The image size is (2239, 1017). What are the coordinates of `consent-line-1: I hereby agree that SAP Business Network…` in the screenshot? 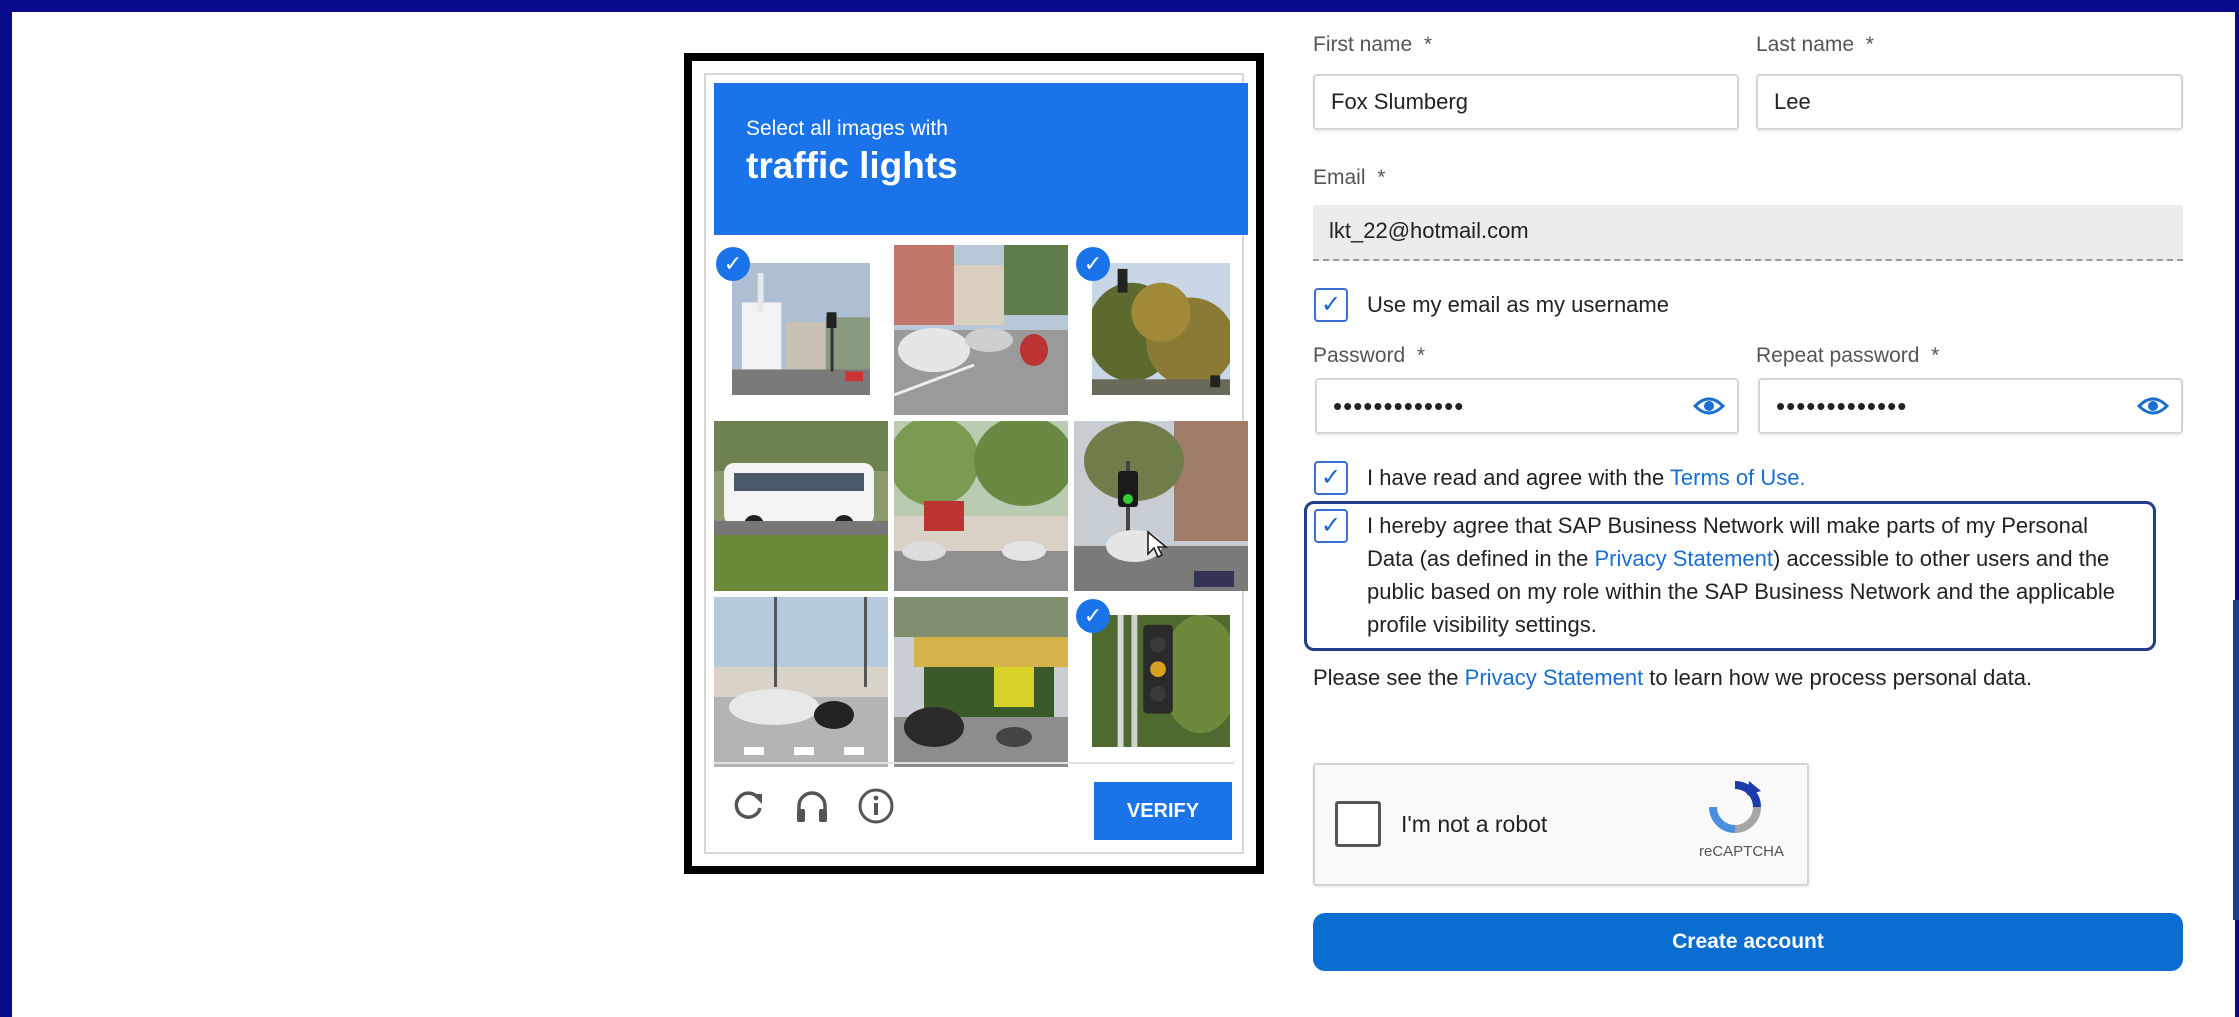 It's located at (1728, 525).